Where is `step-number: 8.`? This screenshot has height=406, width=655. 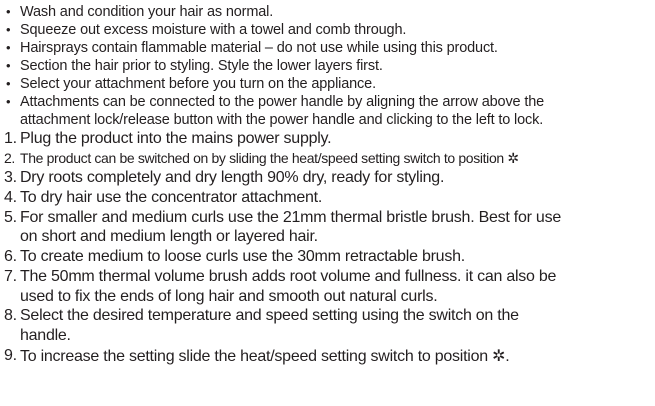
step-number: 8. is located at coordinates (10, 316).